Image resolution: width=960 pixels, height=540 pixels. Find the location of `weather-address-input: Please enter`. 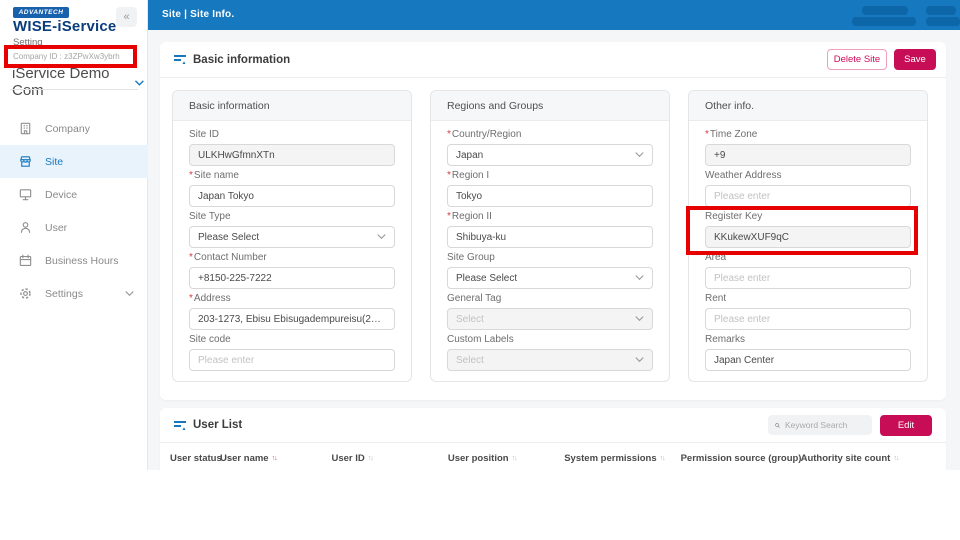

weather-address-input: Please enter is located at coordinates (808, 196).